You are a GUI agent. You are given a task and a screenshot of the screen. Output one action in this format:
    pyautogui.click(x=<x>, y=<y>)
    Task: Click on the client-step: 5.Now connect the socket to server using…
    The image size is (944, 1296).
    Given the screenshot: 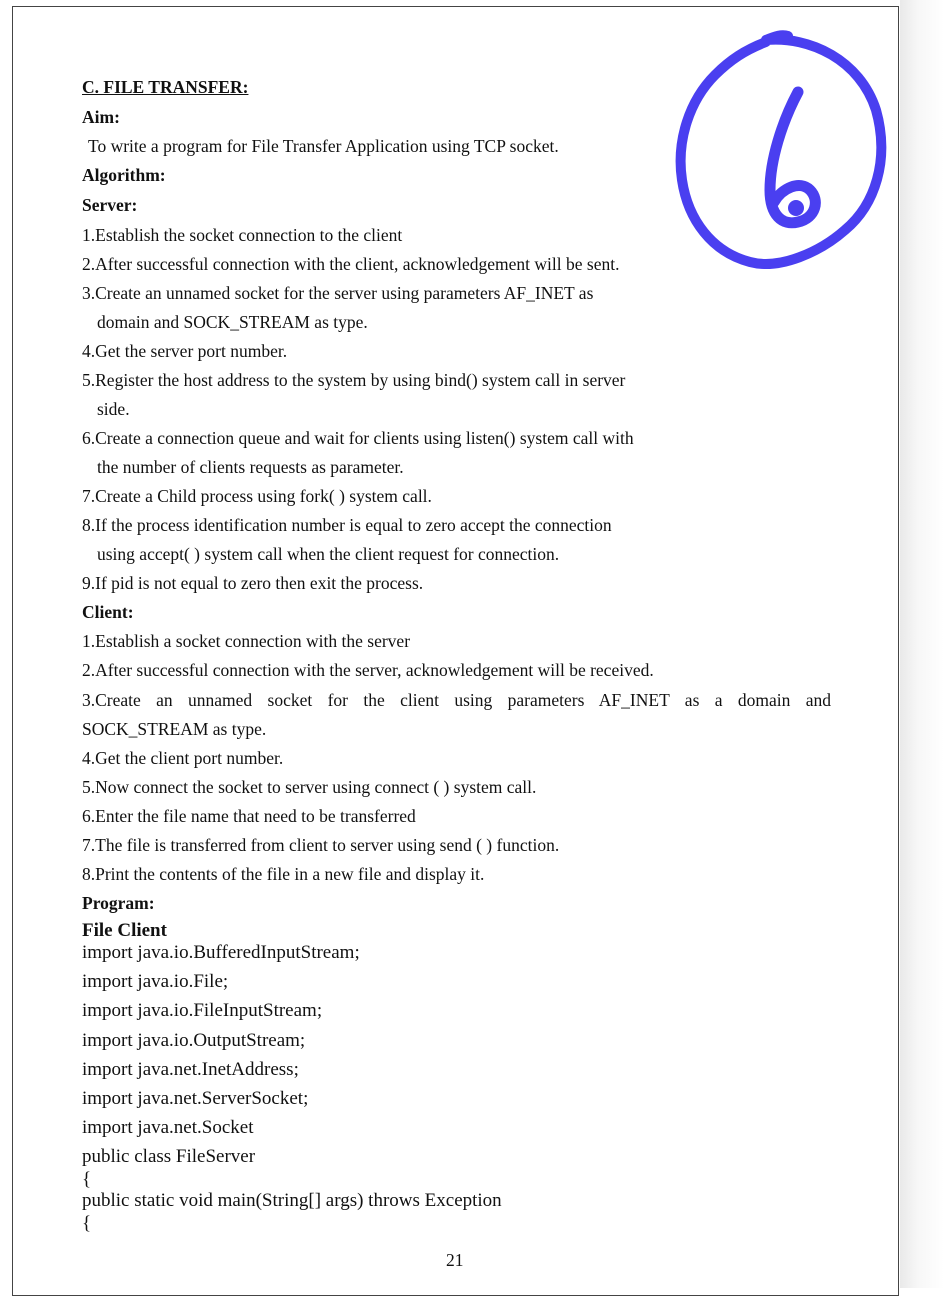 What is the action you would take?
    pyautogui.click(x=309, y=787)
    